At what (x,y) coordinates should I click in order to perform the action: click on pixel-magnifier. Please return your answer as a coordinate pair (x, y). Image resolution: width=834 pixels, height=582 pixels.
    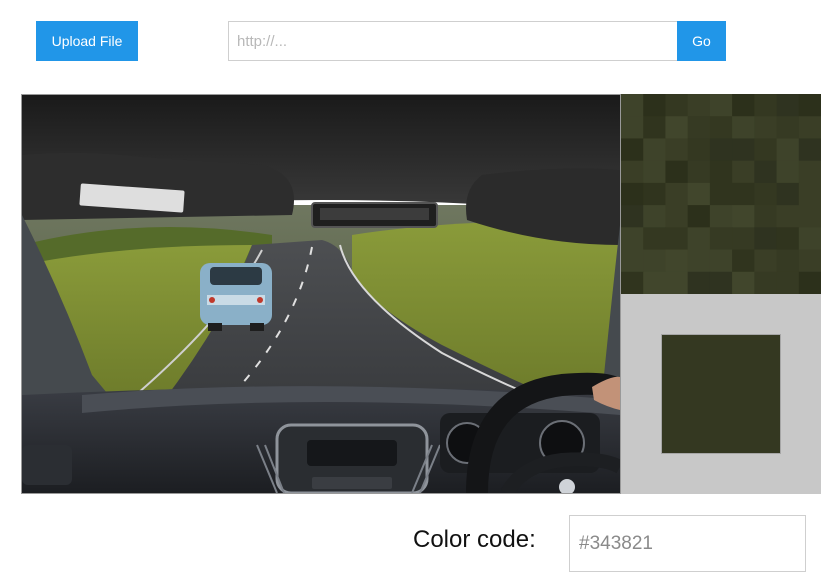
    Looking at the image, I should click on (721, 194).